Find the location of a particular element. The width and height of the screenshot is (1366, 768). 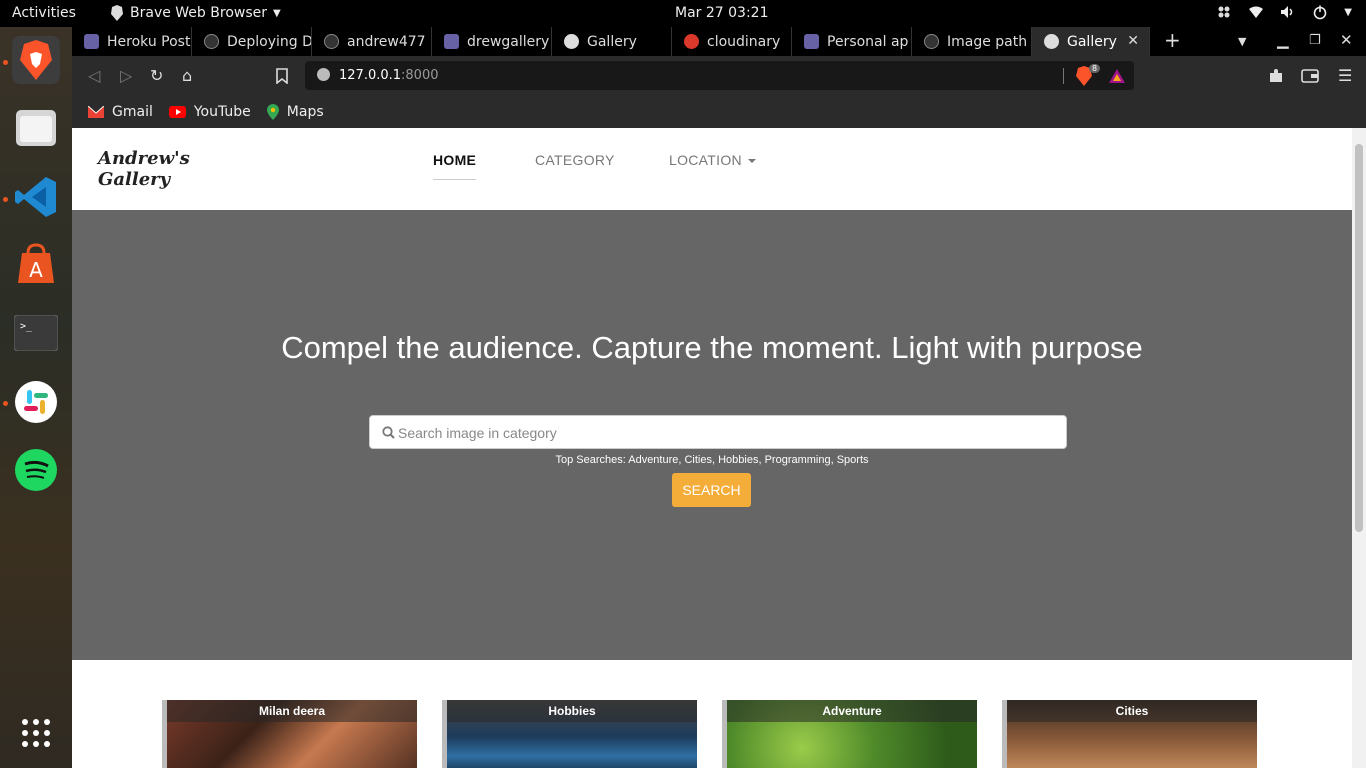

scrollbar-thumb is located at coordinates (1359, 338).